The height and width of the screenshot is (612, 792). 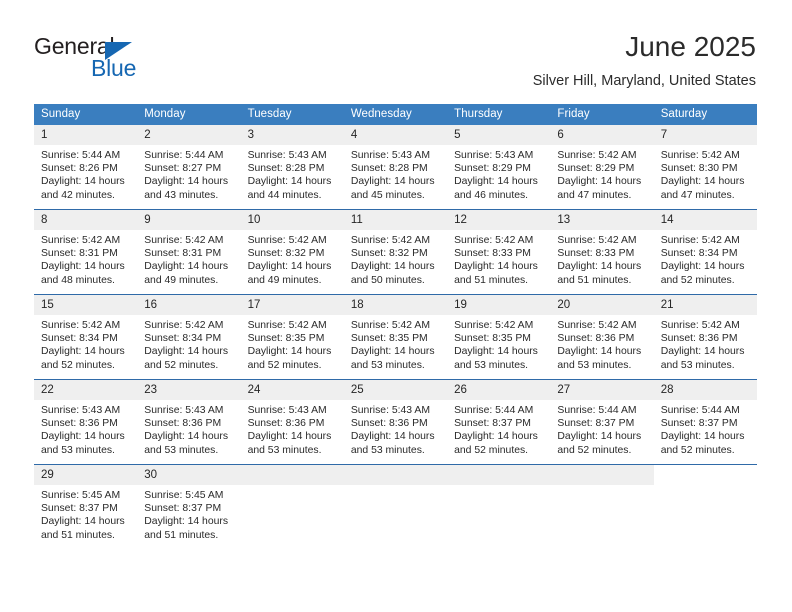 I want to click on general-blue-logo: General Blue, so click(x=144, y=58).